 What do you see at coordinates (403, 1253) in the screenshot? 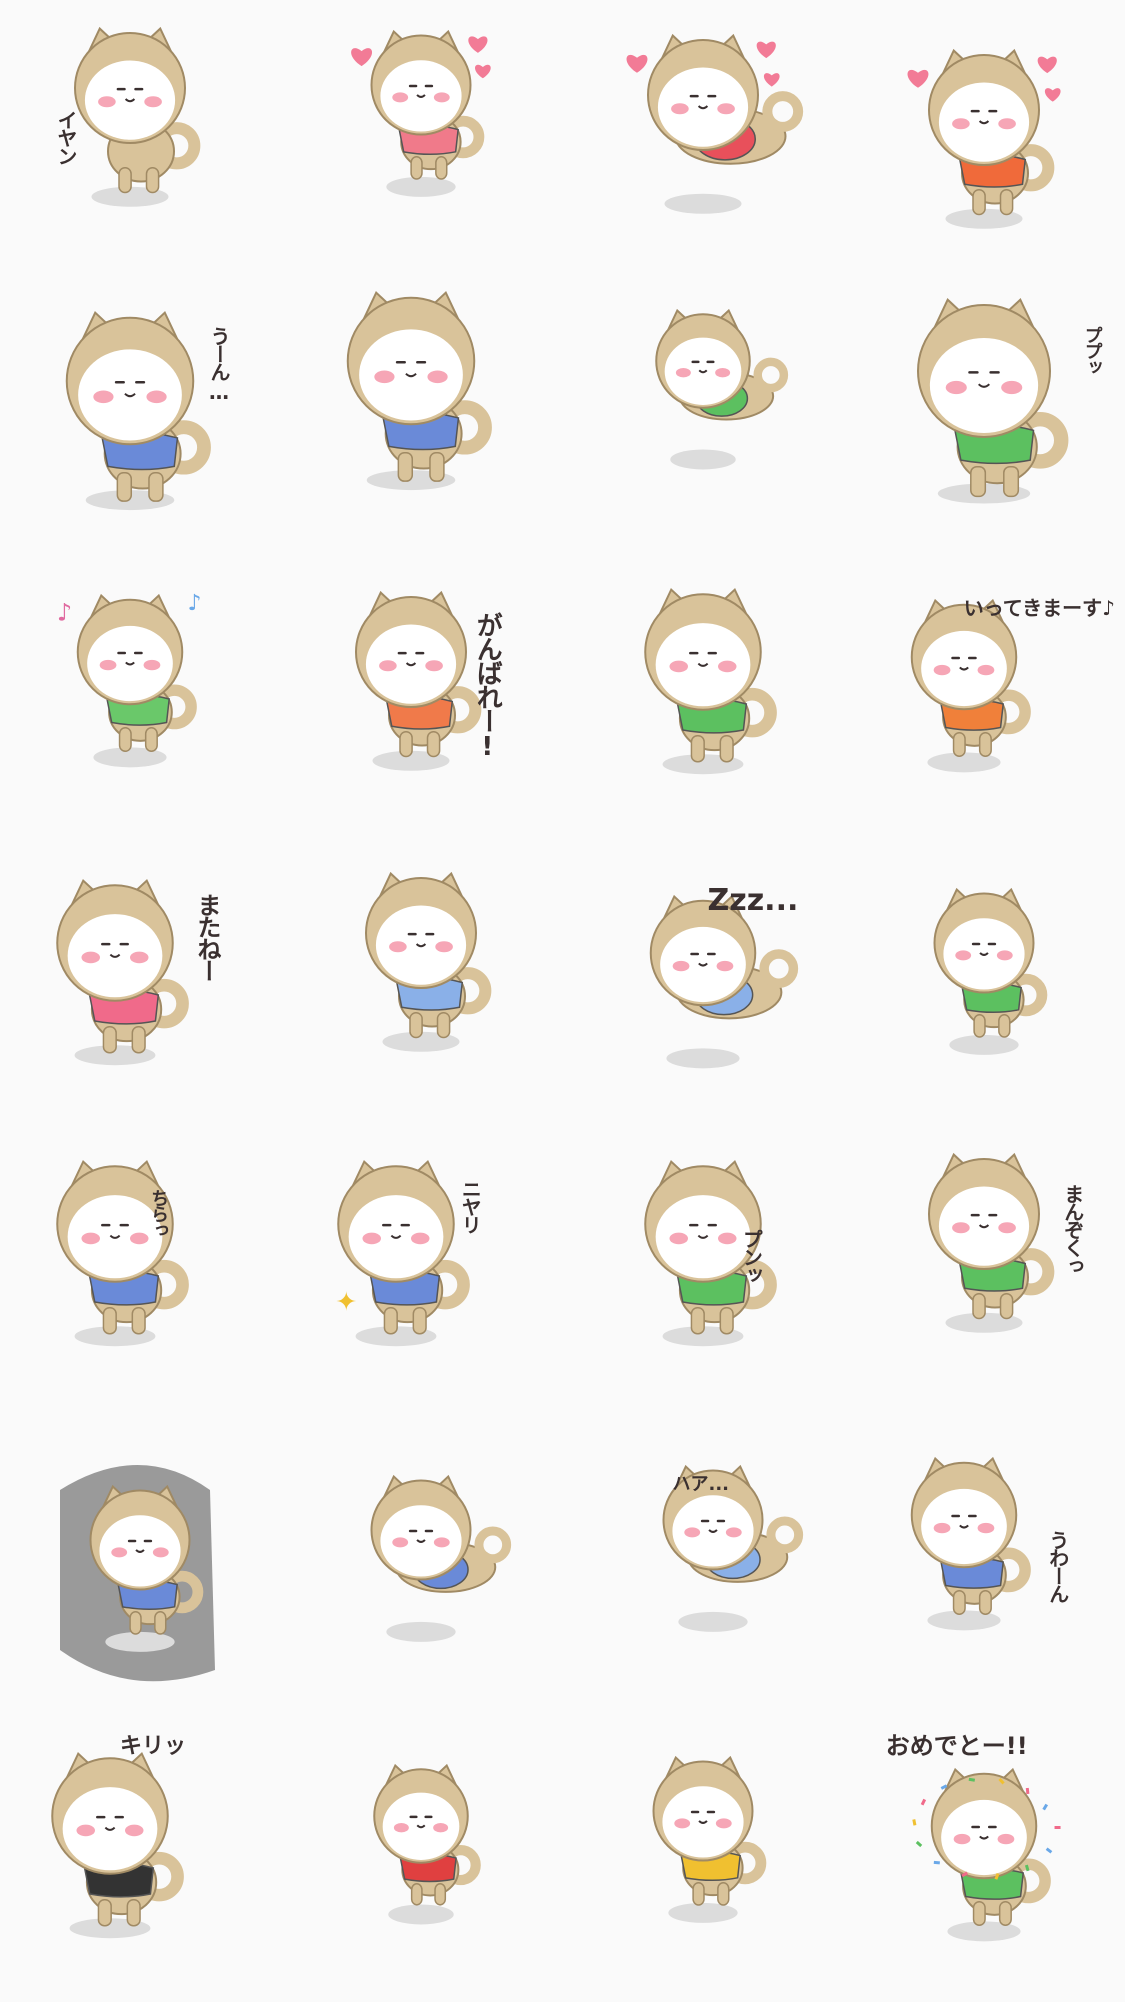
I see `smirk-dog-icon: ✦` at bounding box center [403, 1253].